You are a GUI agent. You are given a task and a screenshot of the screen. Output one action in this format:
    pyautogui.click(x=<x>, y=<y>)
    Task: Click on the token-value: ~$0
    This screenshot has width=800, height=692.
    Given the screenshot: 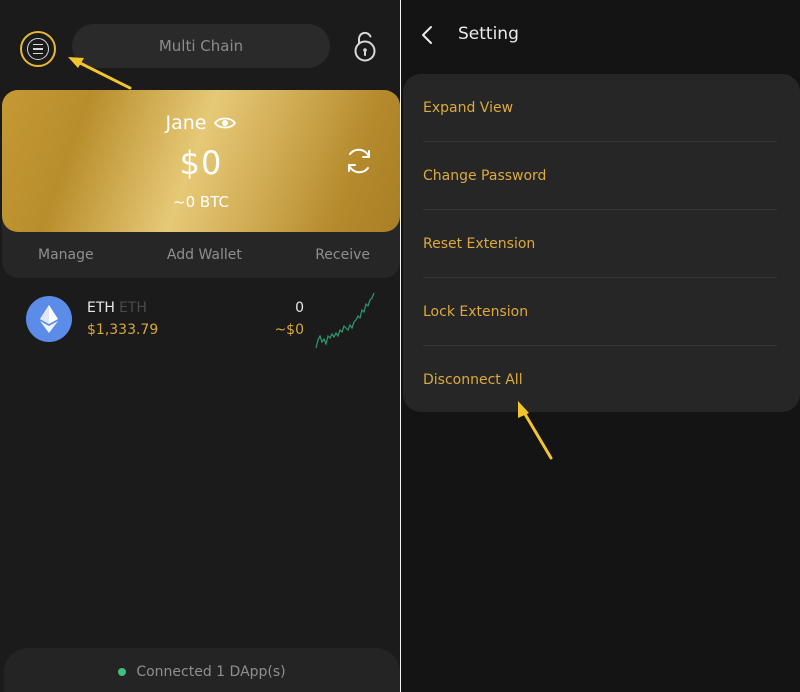 What is the action you would take?
    pyautogui.click(x=289, y=330)
    